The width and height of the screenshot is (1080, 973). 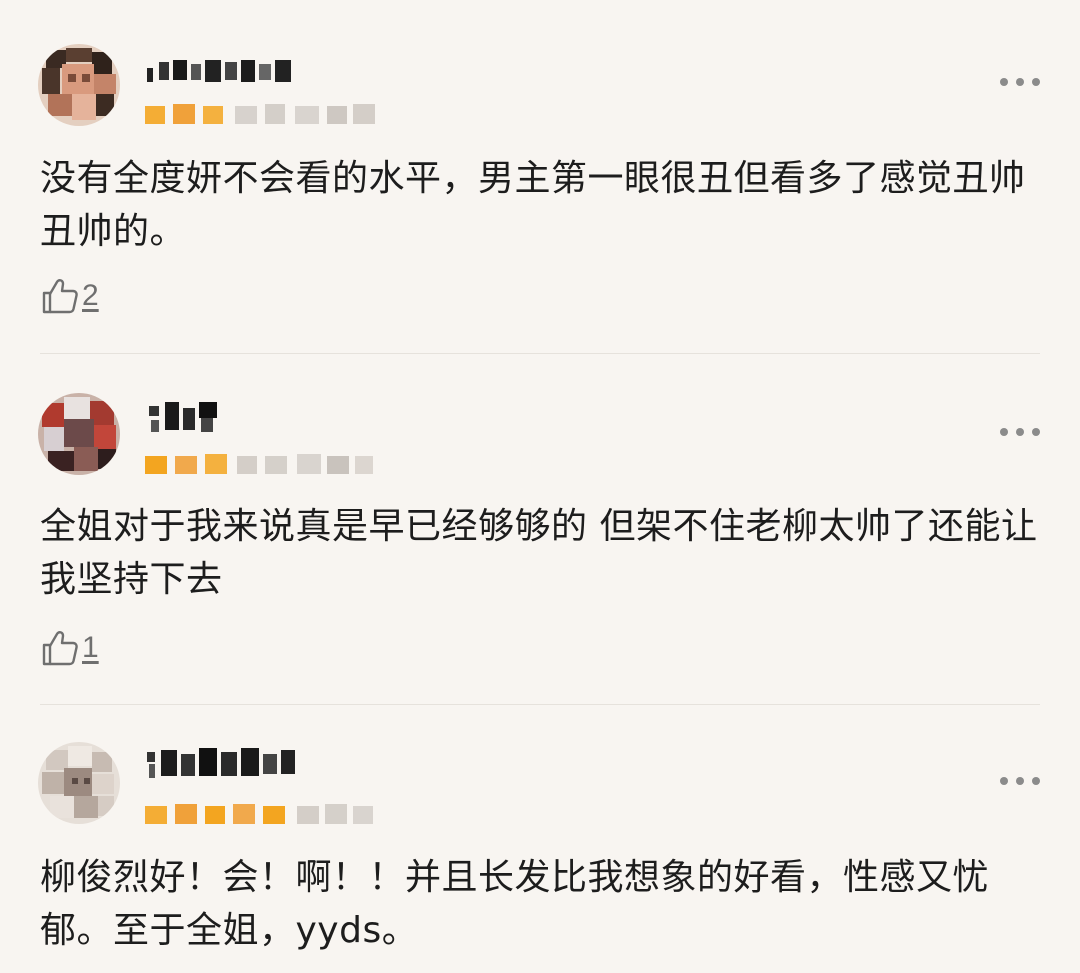 I want to click on comment-text: 没有全度妍不会看的水平，男主第一眼很丑但看多了感觉丑帅丑帅的。, so click(x=533, y=205).